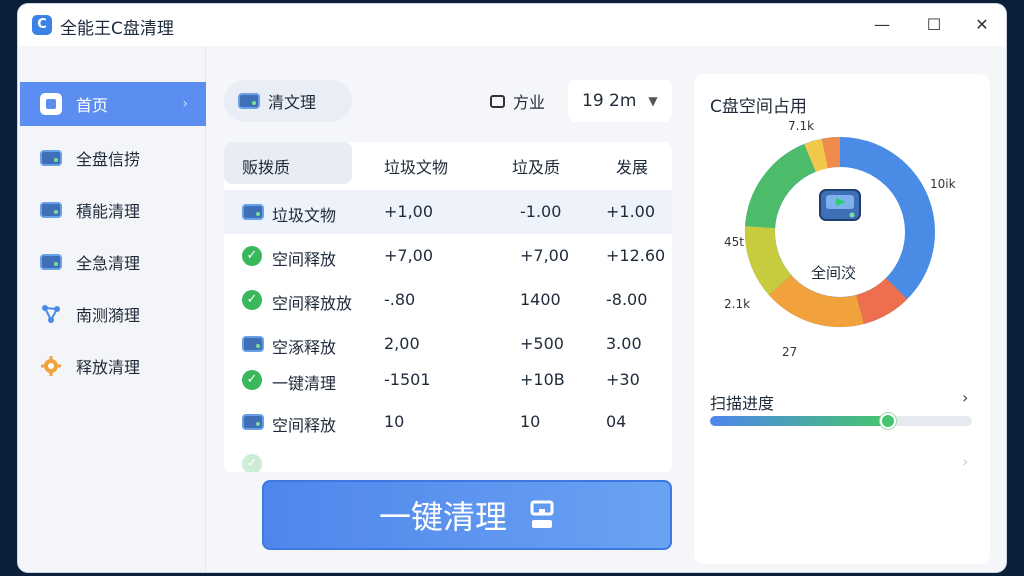 Image resolution: width=1024 pixels, height=576 pixels. I want to click on row-value: +10B, so click(542, 379).